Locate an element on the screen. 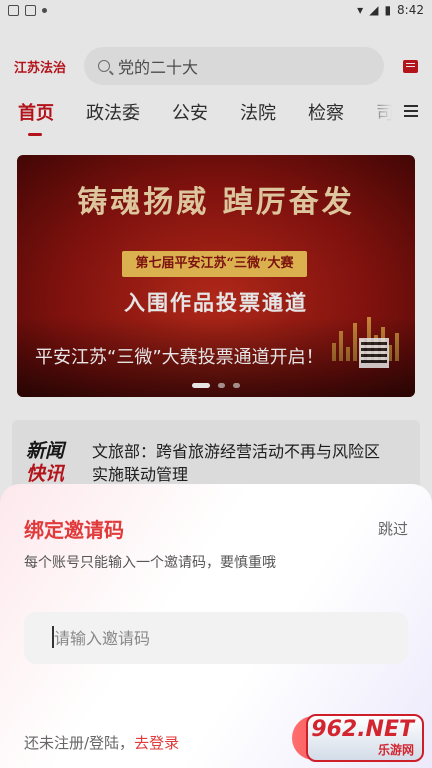 The height and width of the screenshot is (768, 432). watermark-text: 乐游网 is located at coordinates (395, 749).